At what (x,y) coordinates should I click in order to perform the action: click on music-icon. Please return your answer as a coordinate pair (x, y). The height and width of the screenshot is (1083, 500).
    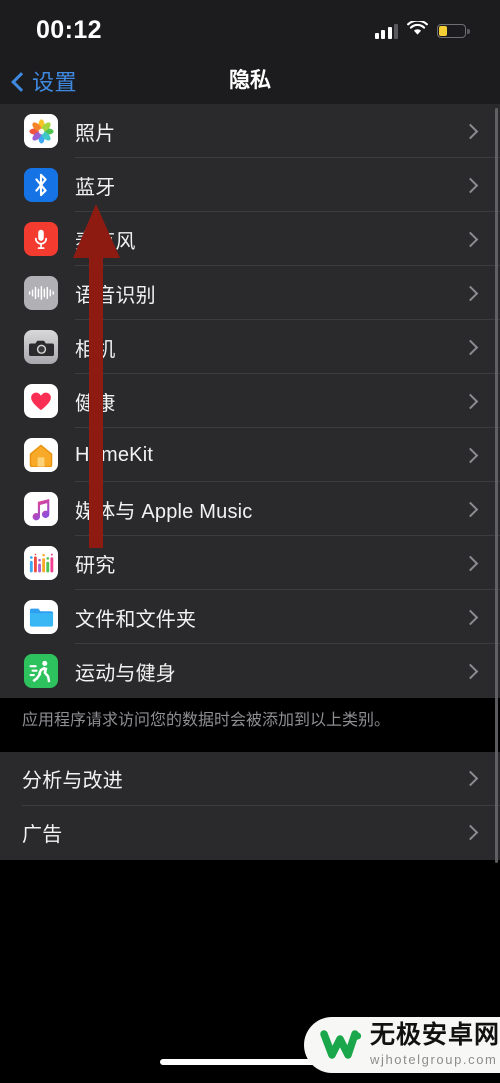
    Looking at the image, I should click on (41, 509).